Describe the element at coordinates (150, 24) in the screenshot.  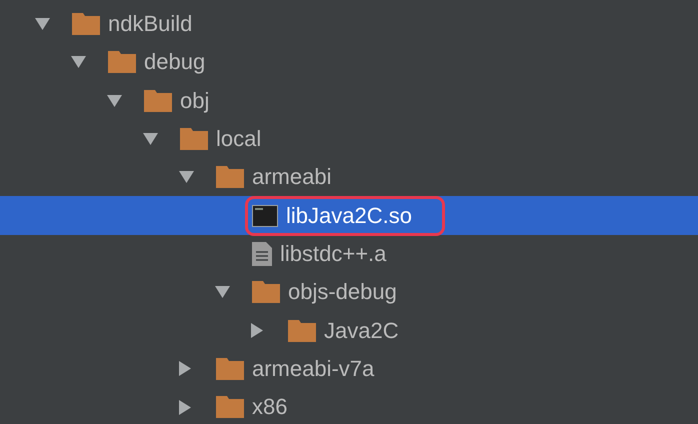
I see `tree-item-label: ndkBuild` at that location.